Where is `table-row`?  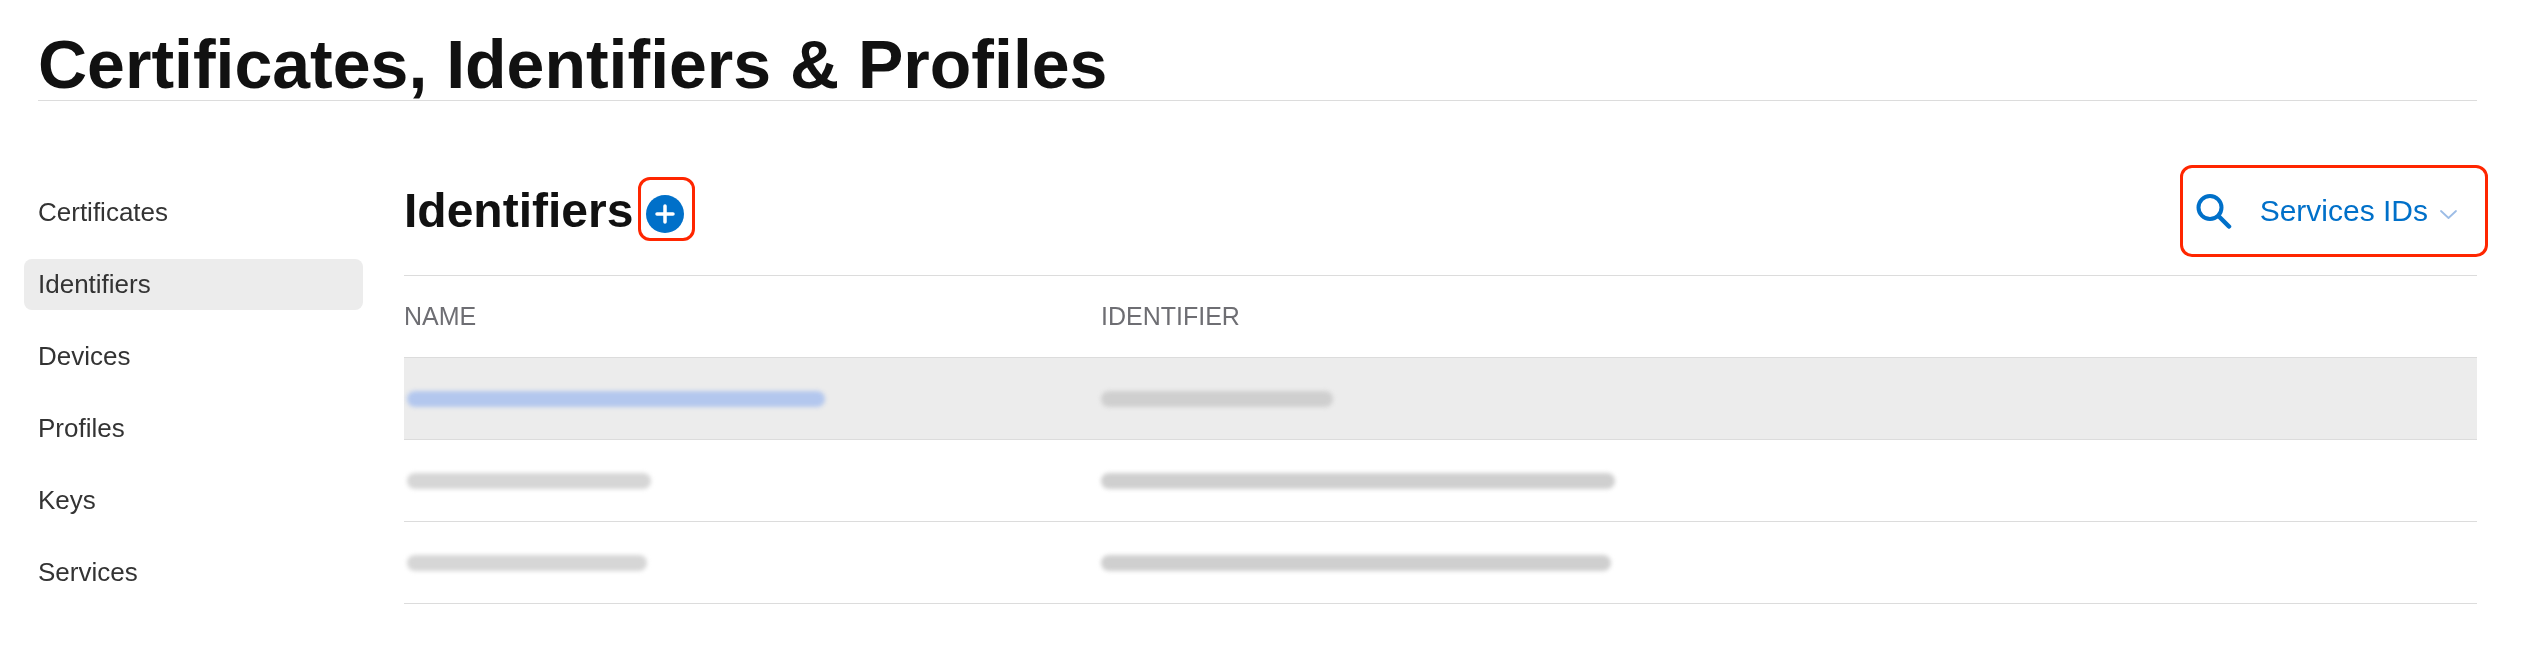 table-row is located at coordinates (1440, 399).